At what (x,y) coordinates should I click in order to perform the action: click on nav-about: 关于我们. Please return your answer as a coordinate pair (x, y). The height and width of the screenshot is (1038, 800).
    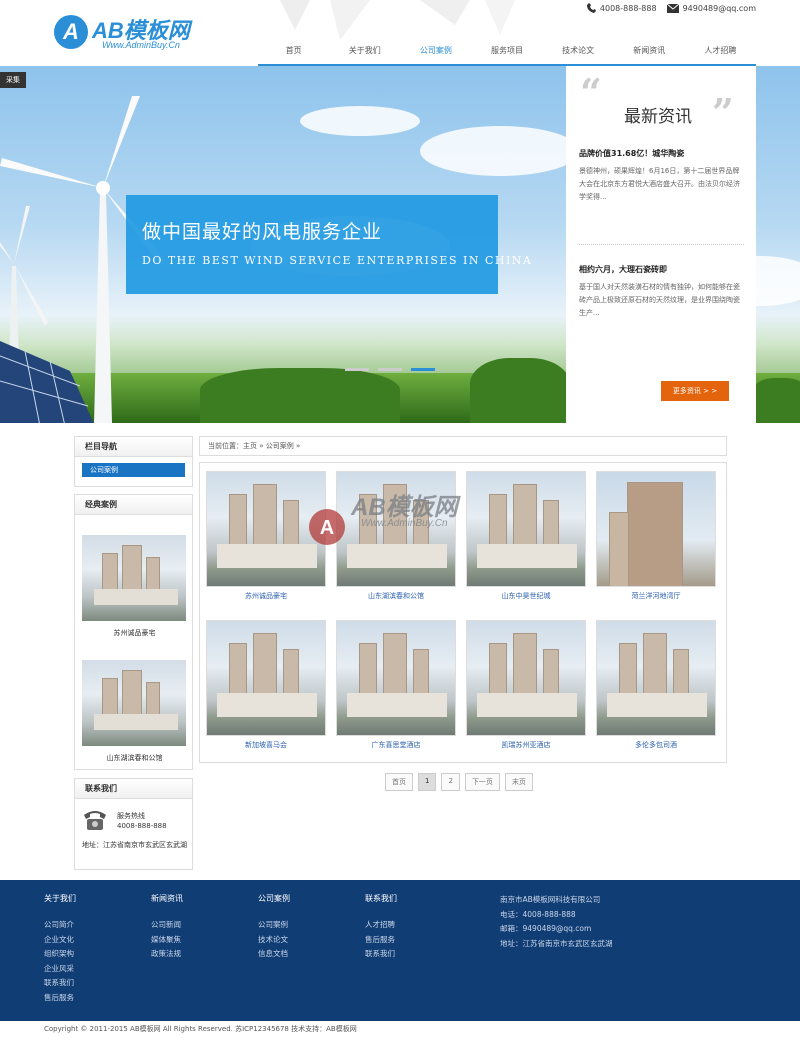
    Looking at the image, I should click on (364, 52).